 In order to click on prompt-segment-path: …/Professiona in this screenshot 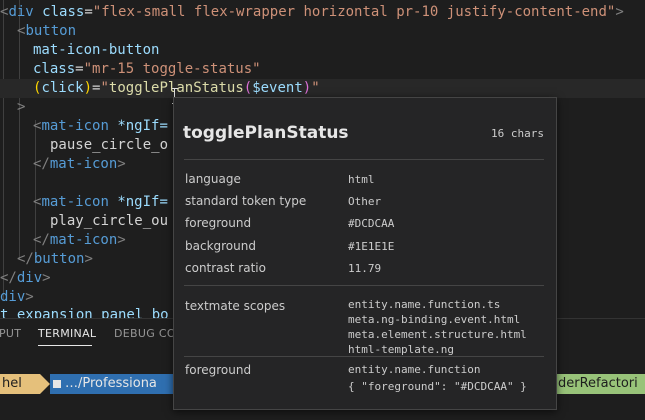, I will do `click(112, 384)`.